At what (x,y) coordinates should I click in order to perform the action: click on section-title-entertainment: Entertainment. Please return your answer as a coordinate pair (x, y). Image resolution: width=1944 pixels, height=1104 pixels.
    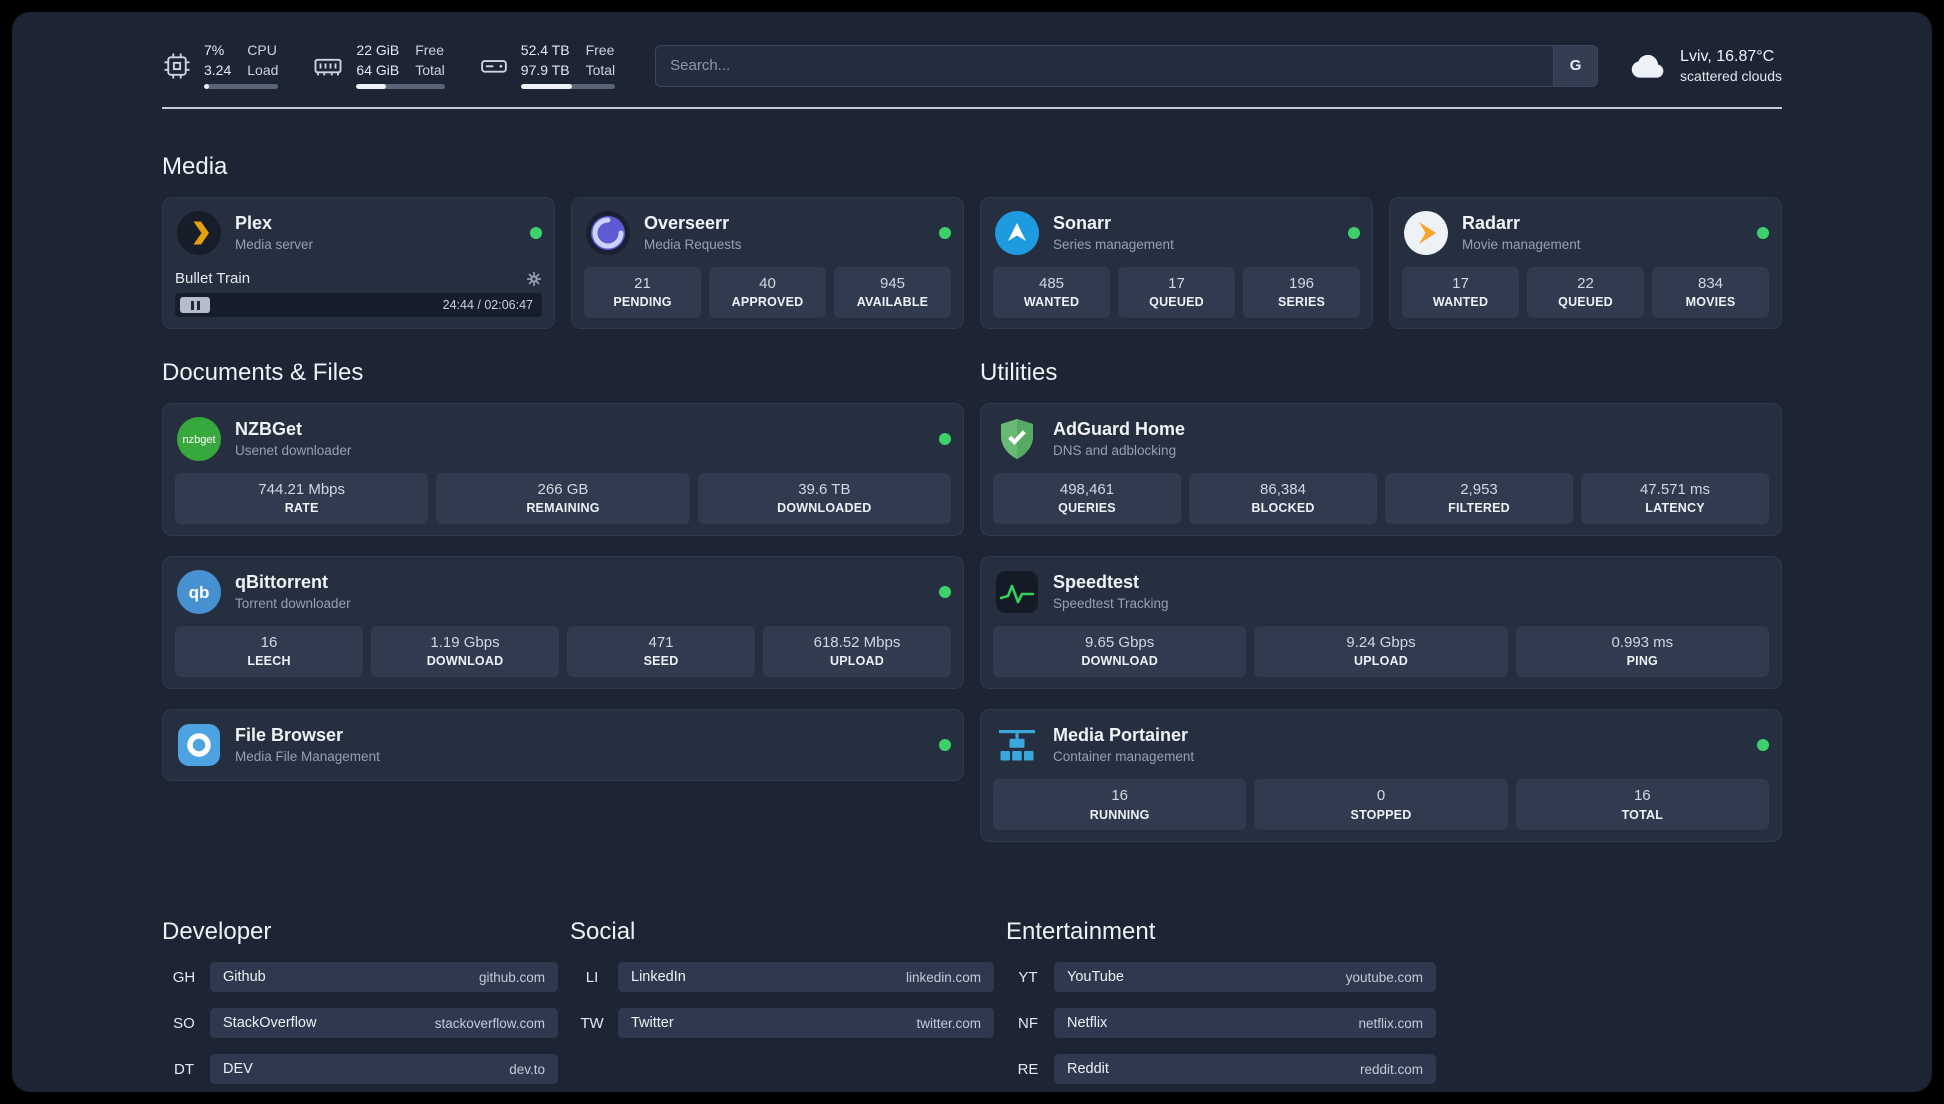
    Looking at the image, I should click on (1081, 932).